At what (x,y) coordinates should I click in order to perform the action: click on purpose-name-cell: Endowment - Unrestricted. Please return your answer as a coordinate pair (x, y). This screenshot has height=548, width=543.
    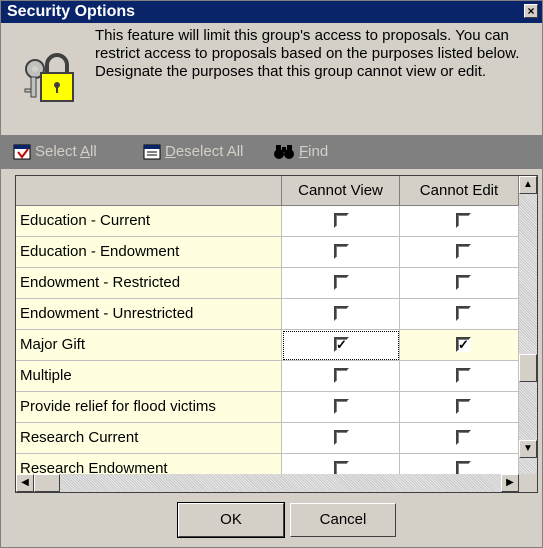
    Looking at the image, I should click on (149, 314).